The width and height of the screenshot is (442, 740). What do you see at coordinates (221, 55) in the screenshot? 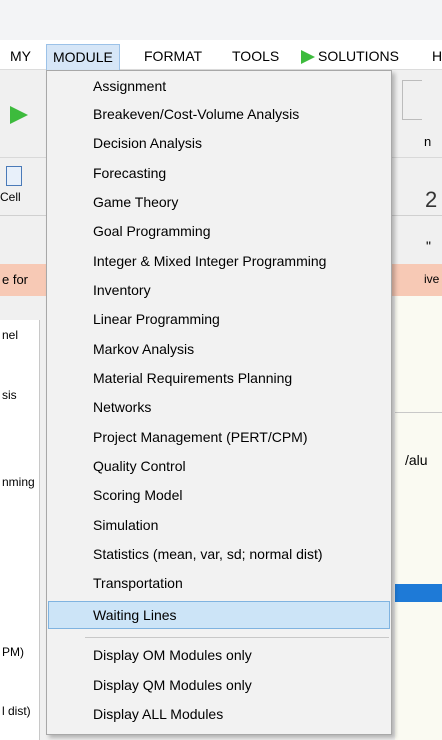
I see `menu-bar: MY MODULE FORMAT TOOLS SOLUTIONS H` at bounding box center [221, 55].